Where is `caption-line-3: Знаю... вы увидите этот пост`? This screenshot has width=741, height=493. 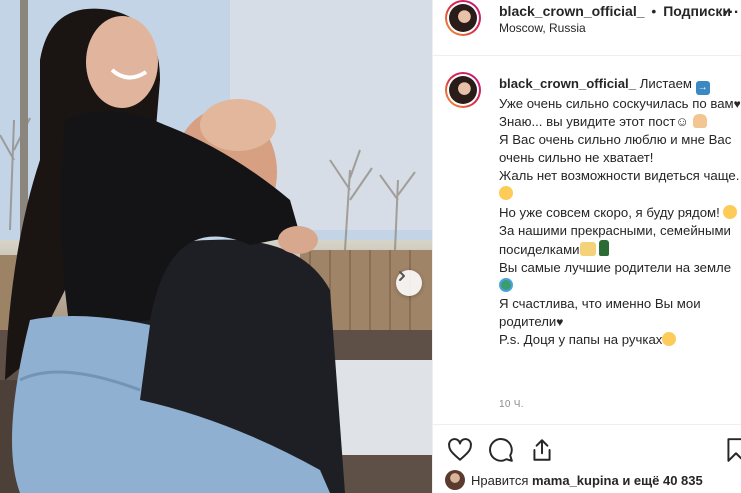 caption-line-3: Знаю... вы увидите этот пост is located at coordinates (587, 122).